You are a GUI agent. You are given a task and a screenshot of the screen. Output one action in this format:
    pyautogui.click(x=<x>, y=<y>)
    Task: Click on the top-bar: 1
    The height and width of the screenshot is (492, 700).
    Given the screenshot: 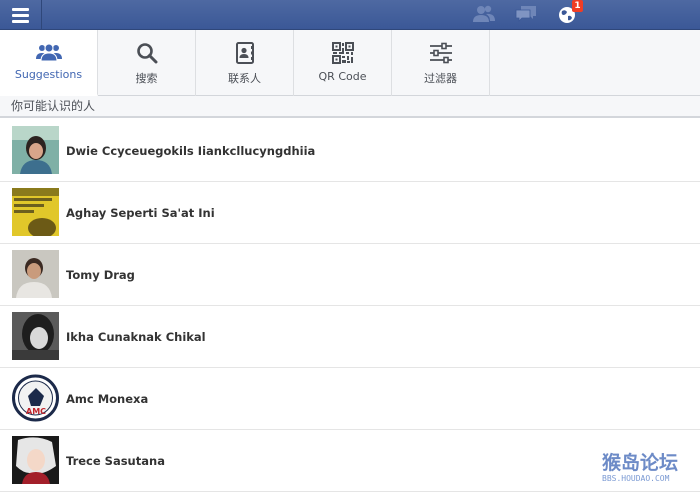 What is the action you would take?
    pyautogui.click(x=350, y=15)
    